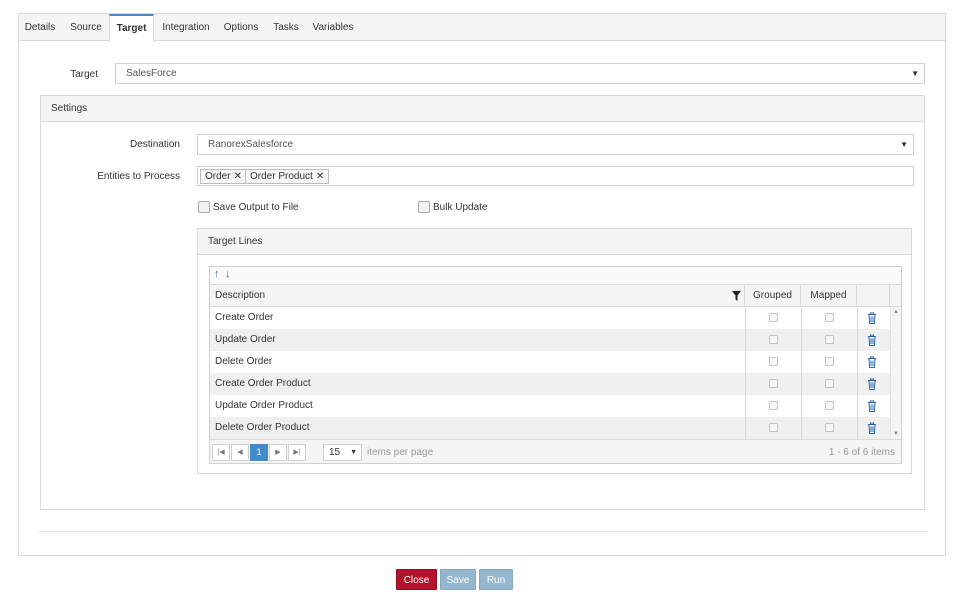 The image size is (960, 603). What do you see at coordinates (262, 427) in the screenshot?
I see `row-description: Delete Order Product` at bounding box center [262, 427].